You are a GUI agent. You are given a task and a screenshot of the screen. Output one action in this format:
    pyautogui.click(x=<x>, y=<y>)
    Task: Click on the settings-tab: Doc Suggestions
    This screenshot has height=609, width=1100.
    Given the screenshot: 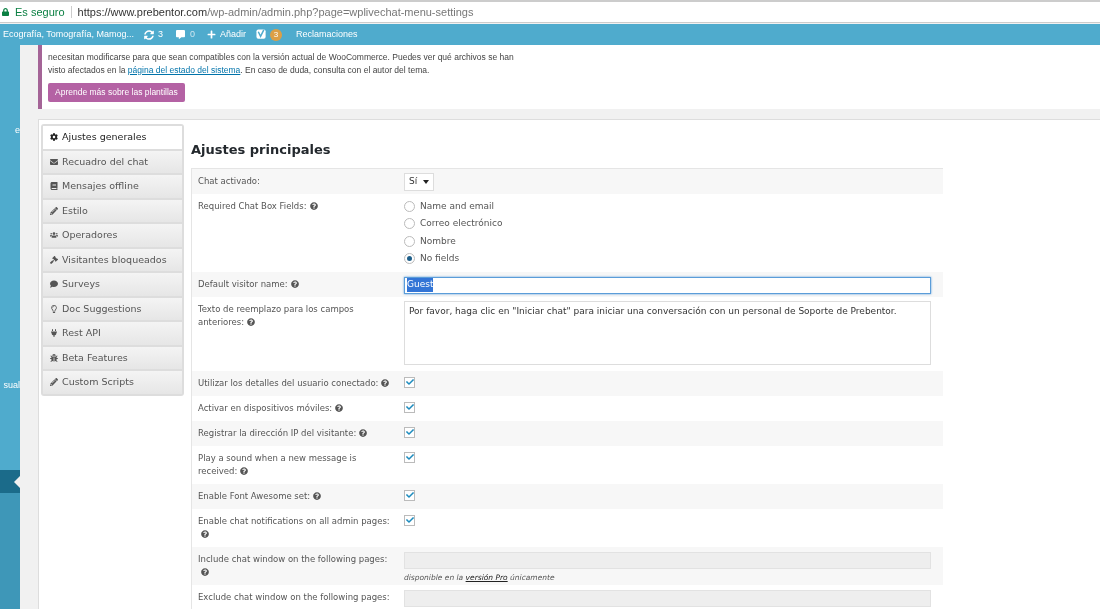 What is the action you would take?
    pyautogui.click(x=112, y=309)
    